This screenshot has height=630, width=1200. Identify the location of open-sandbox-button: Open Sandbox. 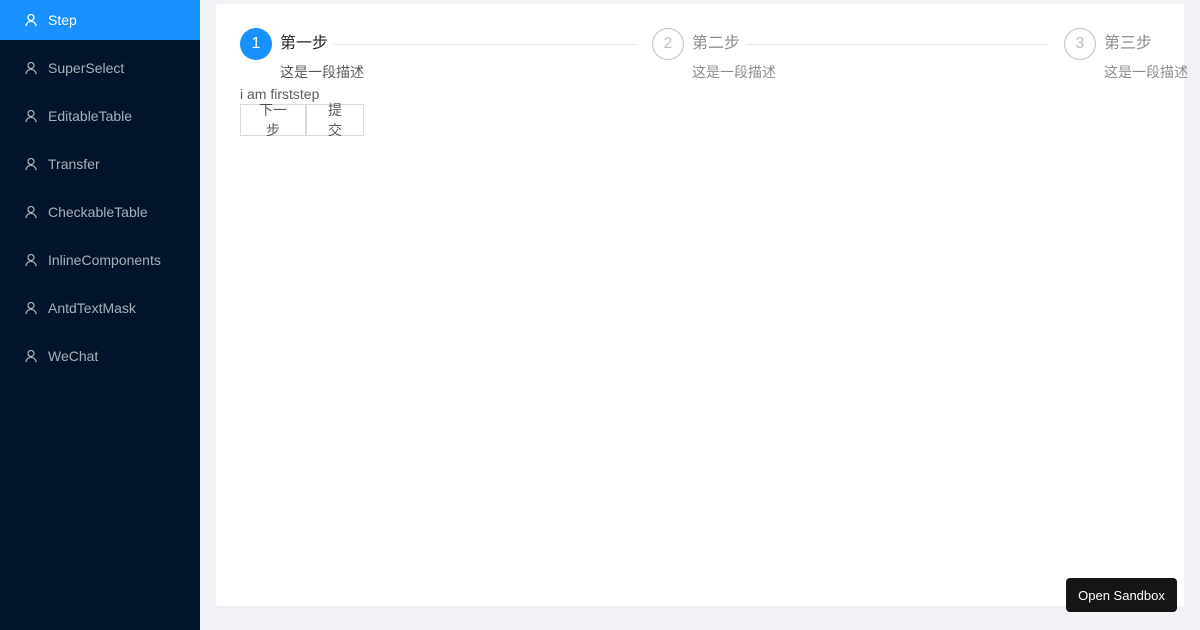
(1121, 595).